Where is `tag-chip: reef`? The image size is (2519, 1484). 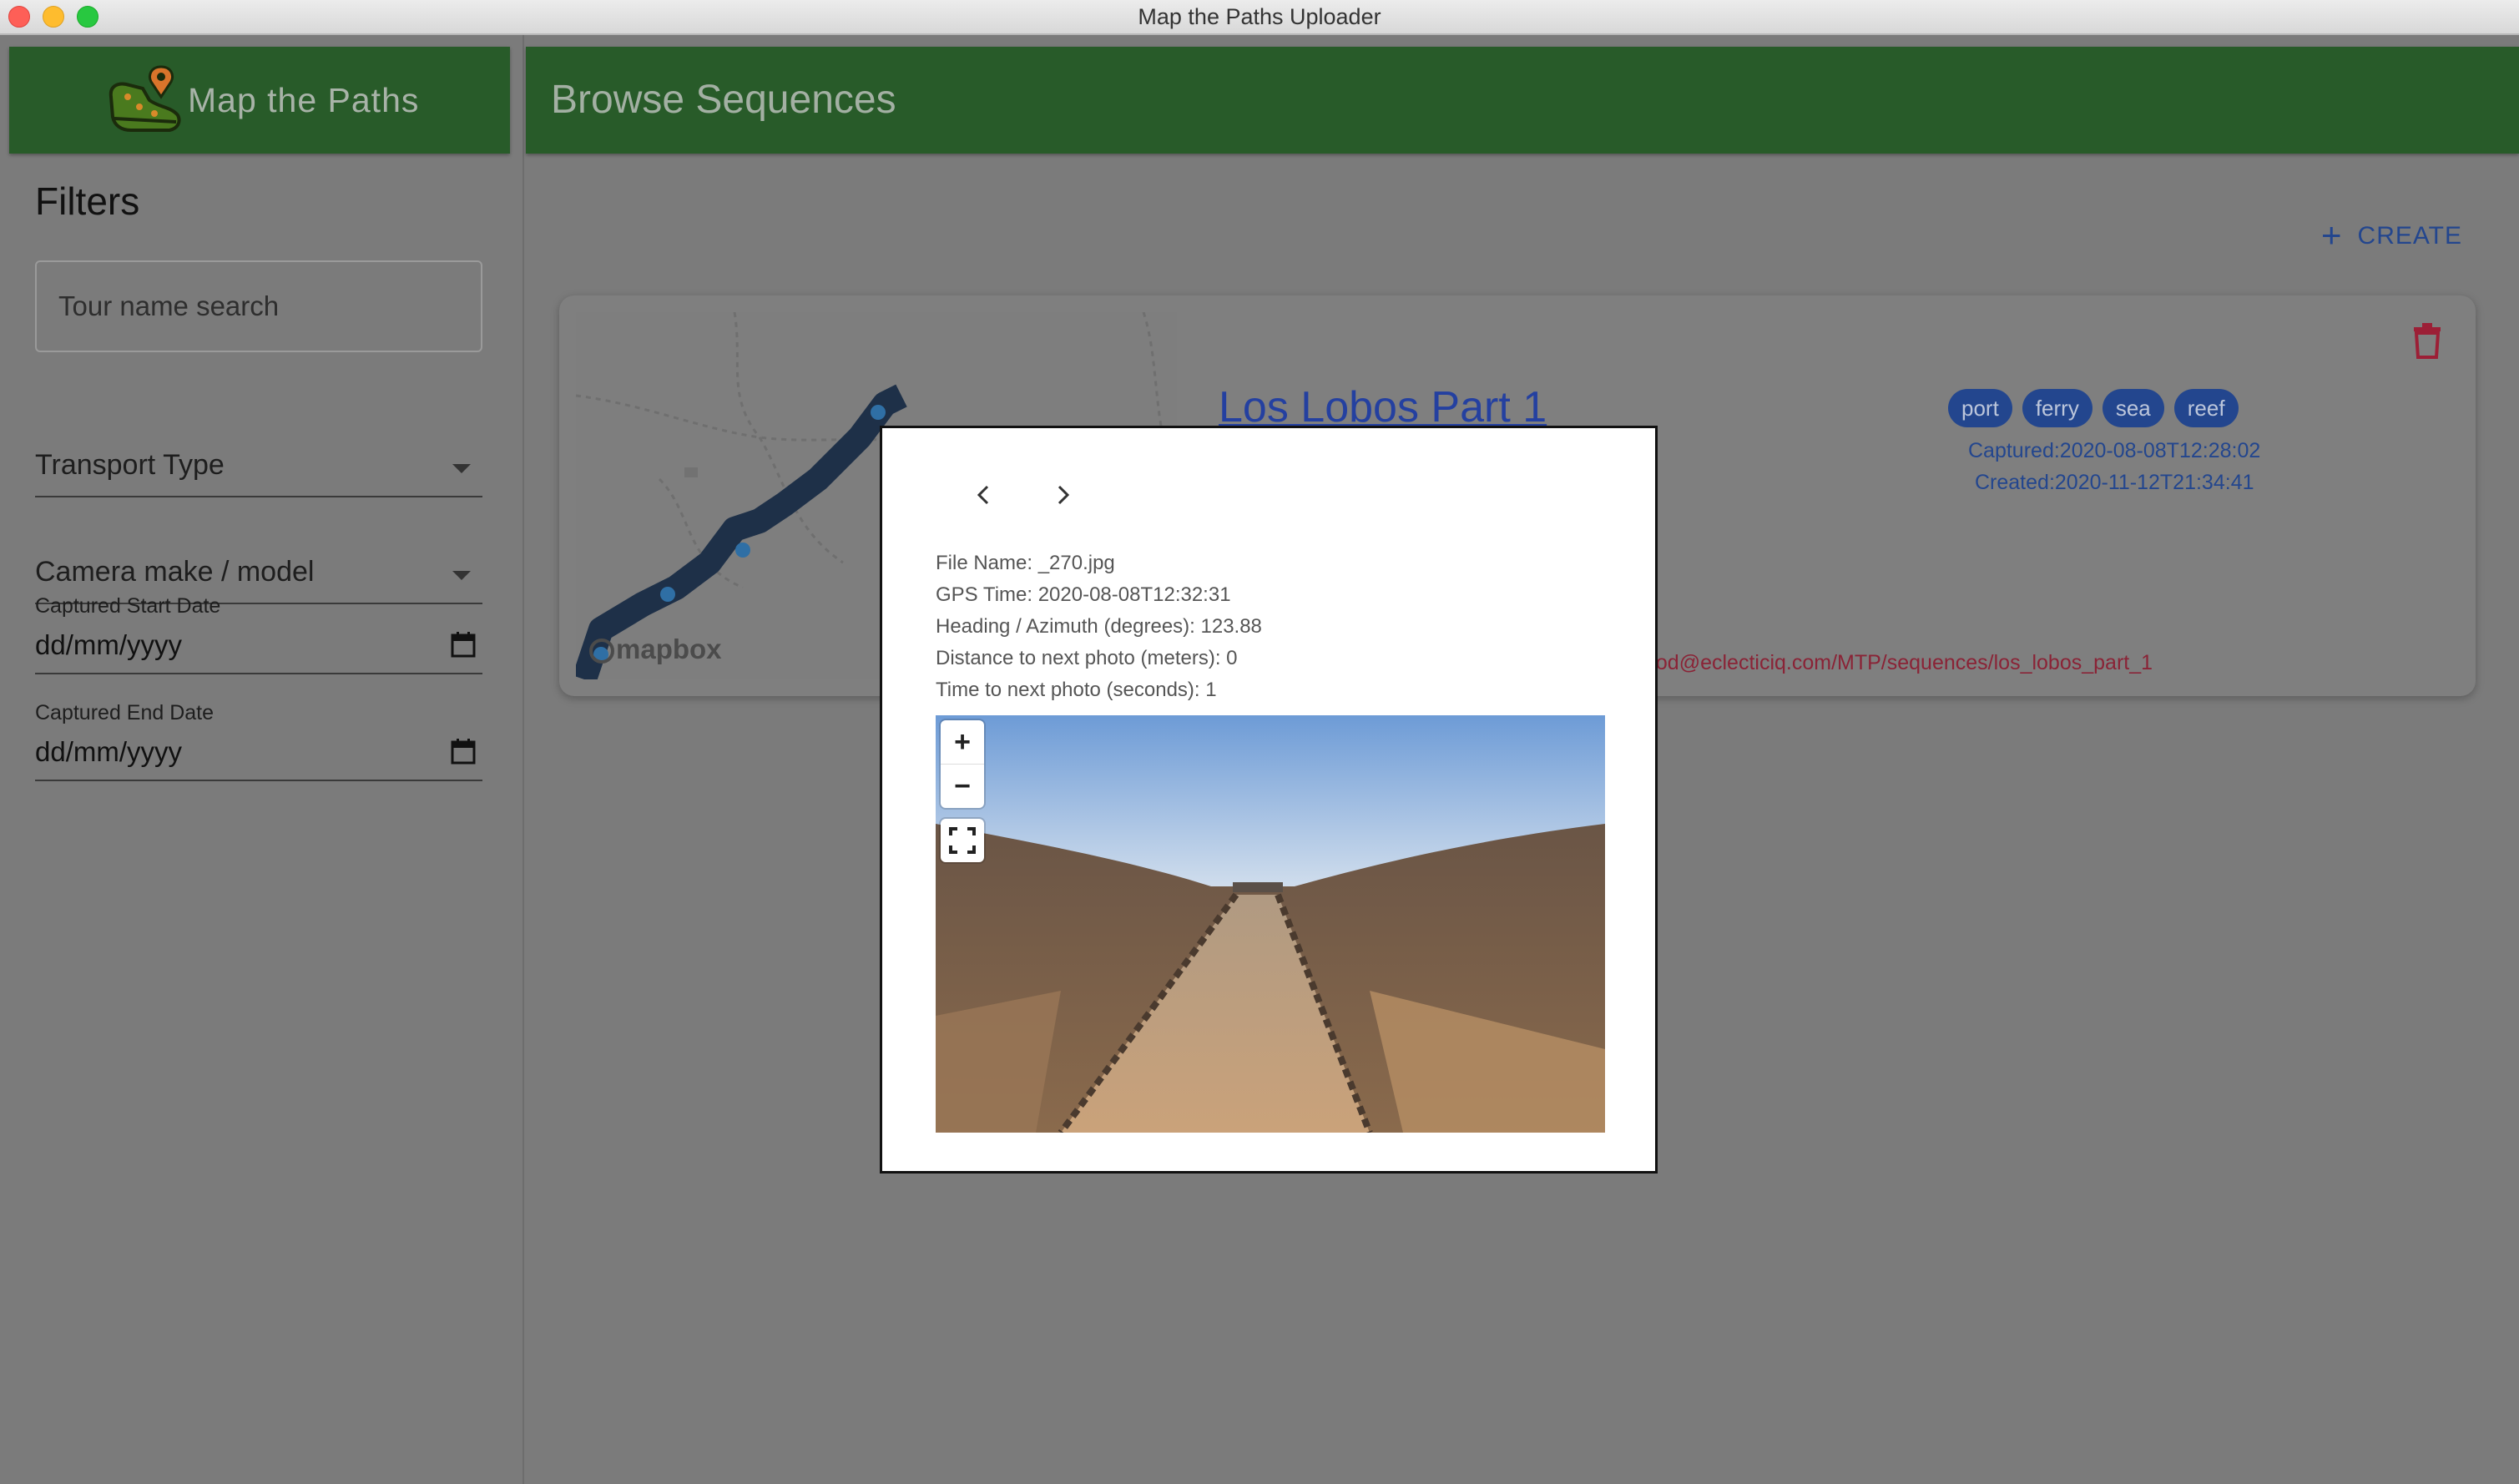 tag-chip: reef is located at coordinates (2206, 408).